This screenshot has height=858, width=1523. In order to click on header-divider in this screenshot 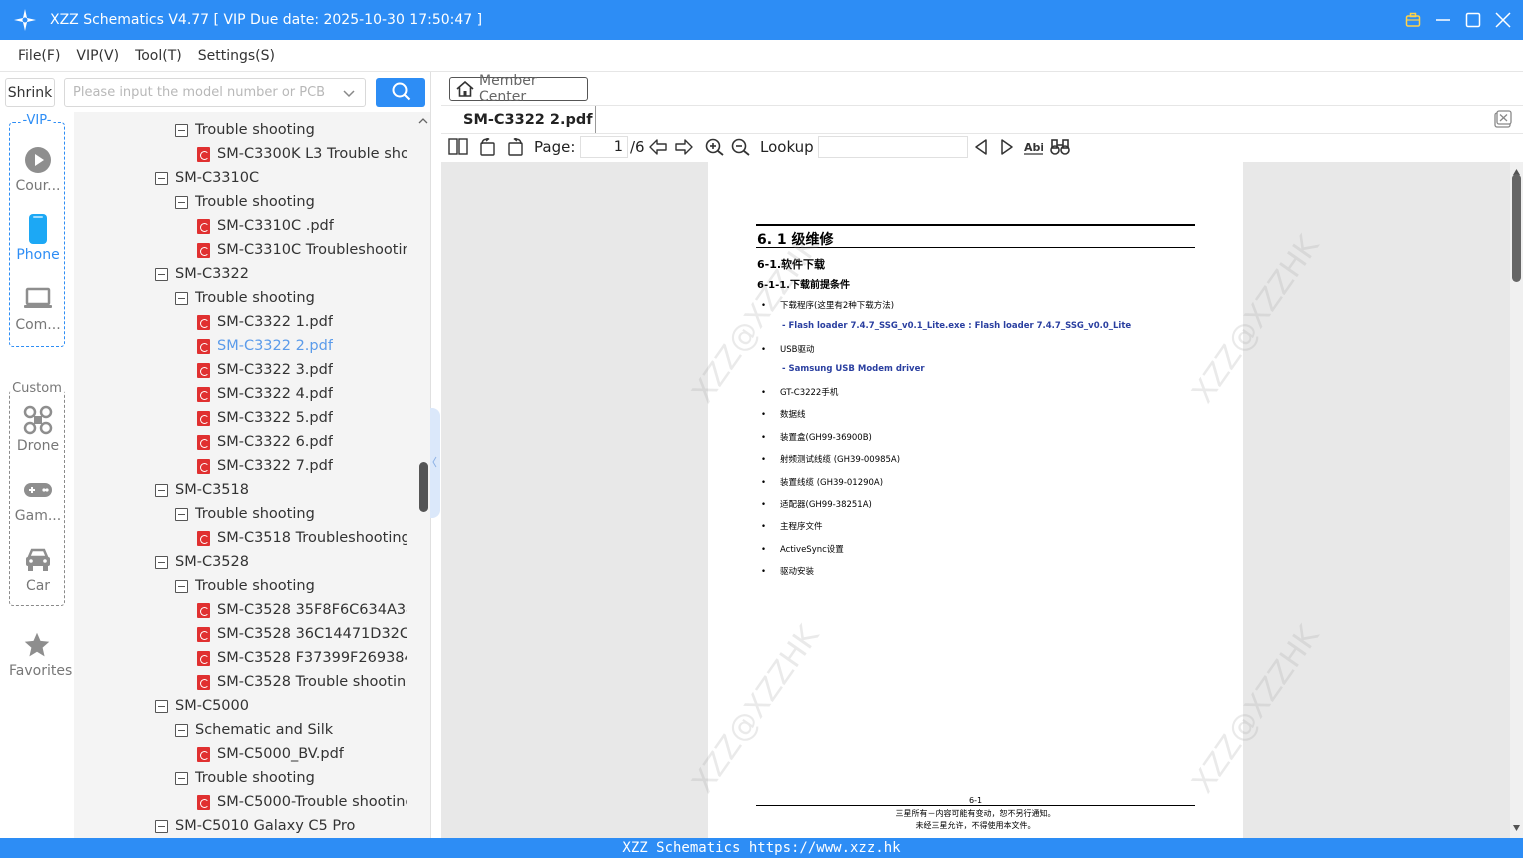, I will do `click(982, 105)`.